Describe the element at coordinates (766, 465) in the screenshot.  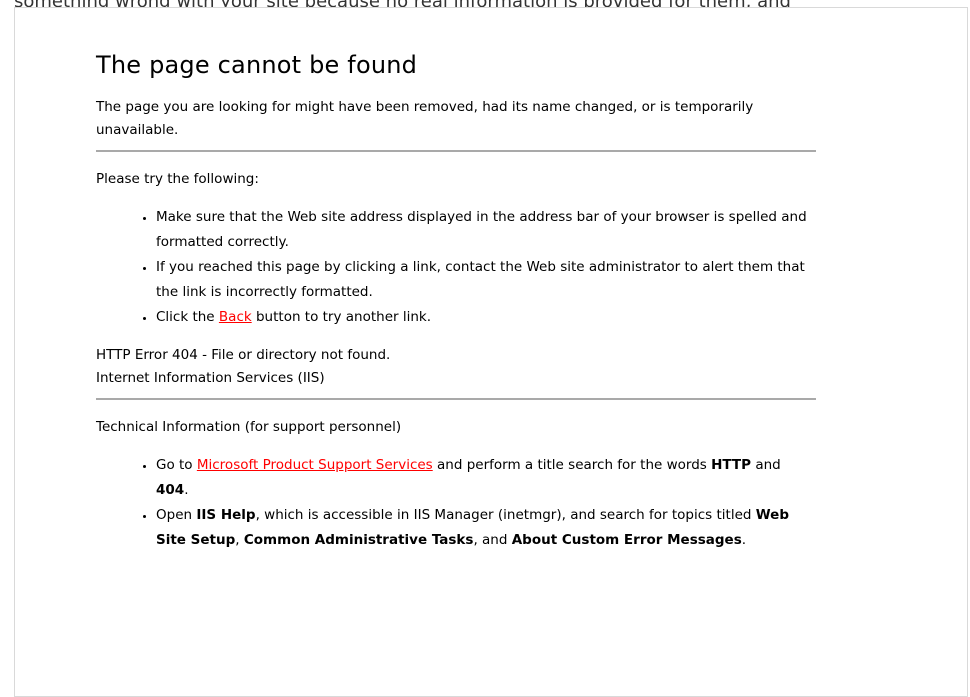
I see `item-text: and` at that location.